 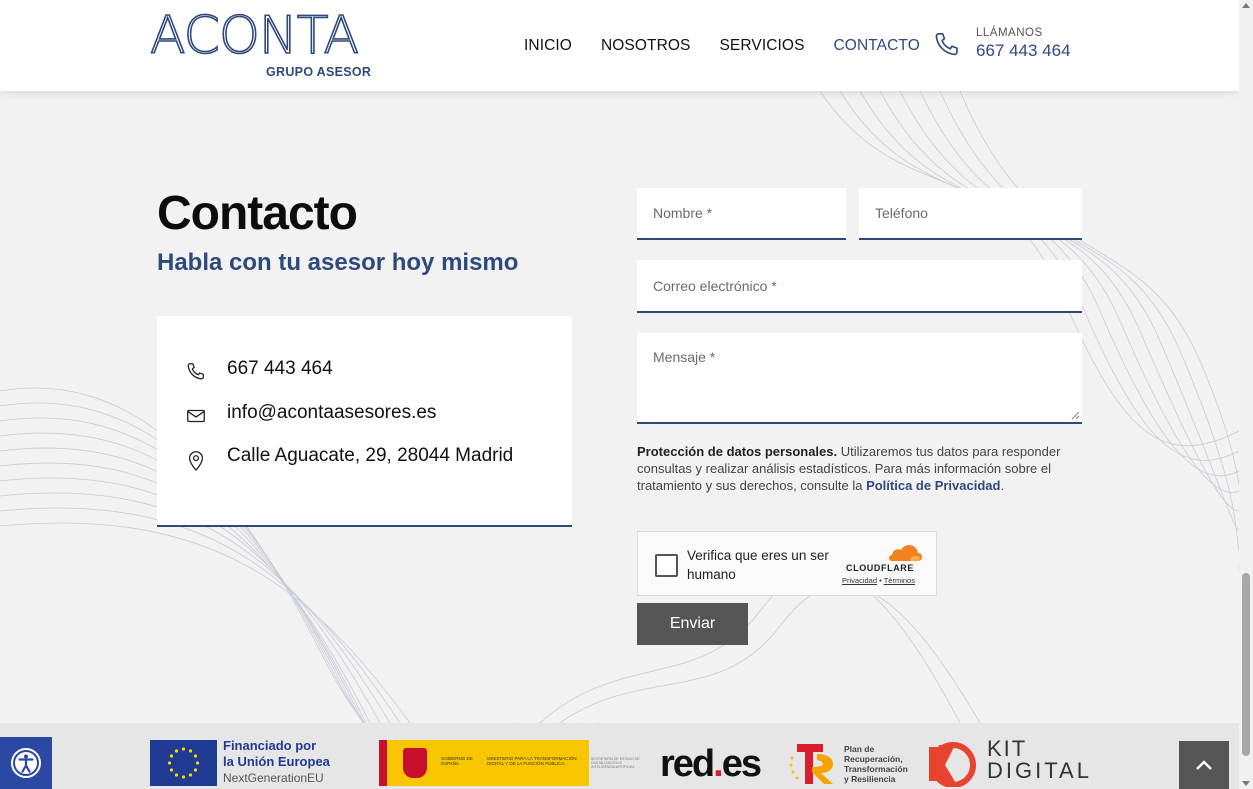 What do you see at coordinates (758, 565) in the screenshot?
I see `captcha-label: Verifica que eres un ser humano` at bounding box center [758, 565].